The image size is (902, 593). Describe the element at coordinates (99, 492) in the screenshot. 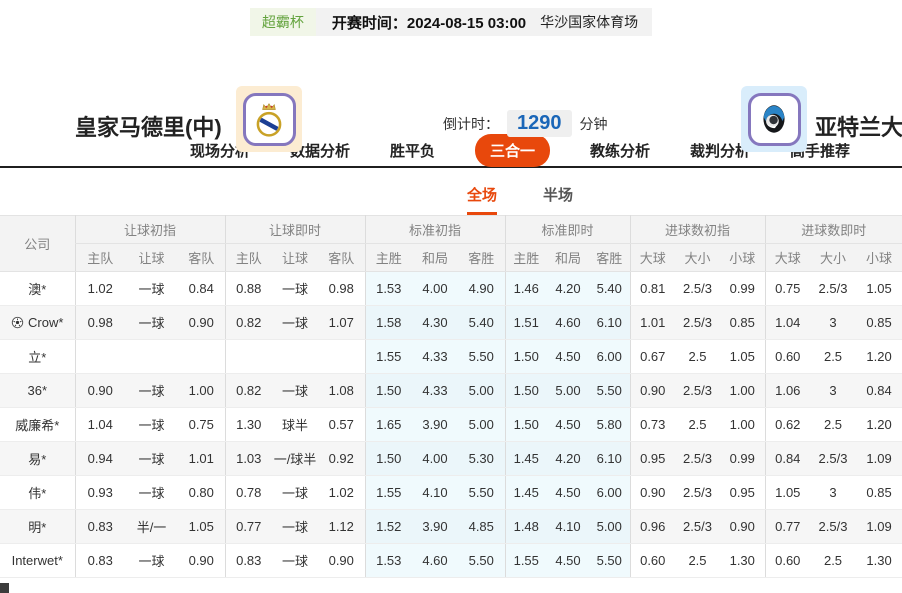

I see `odds-cell-handicap_initial: 0.93` at that location.